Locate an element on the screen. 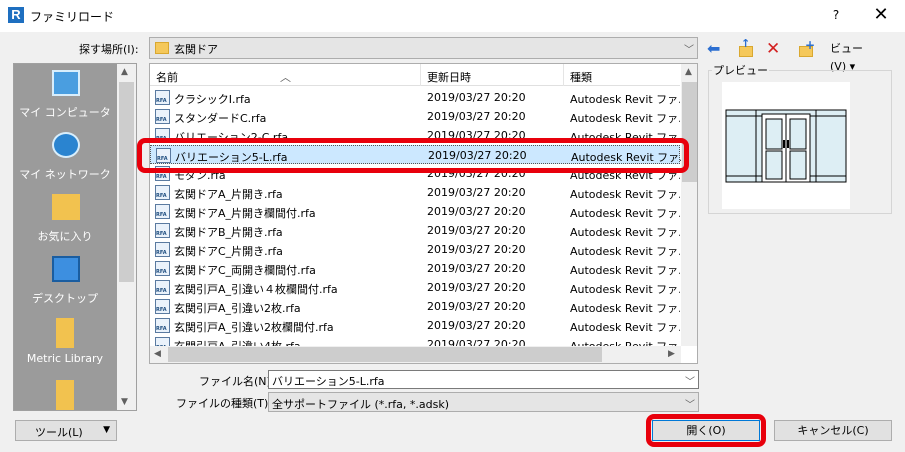  revit-app-icon: R is located at coordinates (16, 15).